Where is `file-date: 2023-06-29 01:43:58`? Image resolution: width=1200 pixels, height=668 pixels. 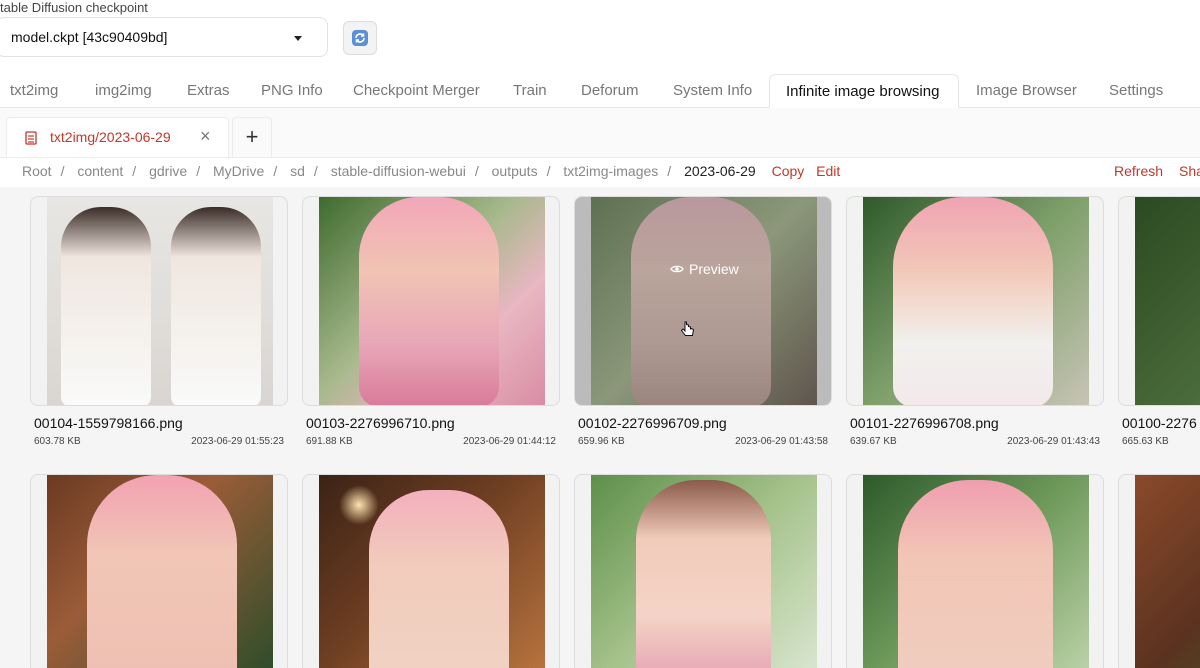
file-date: 2023-06-29 01:43:58 is located at coordinates (781, 441).